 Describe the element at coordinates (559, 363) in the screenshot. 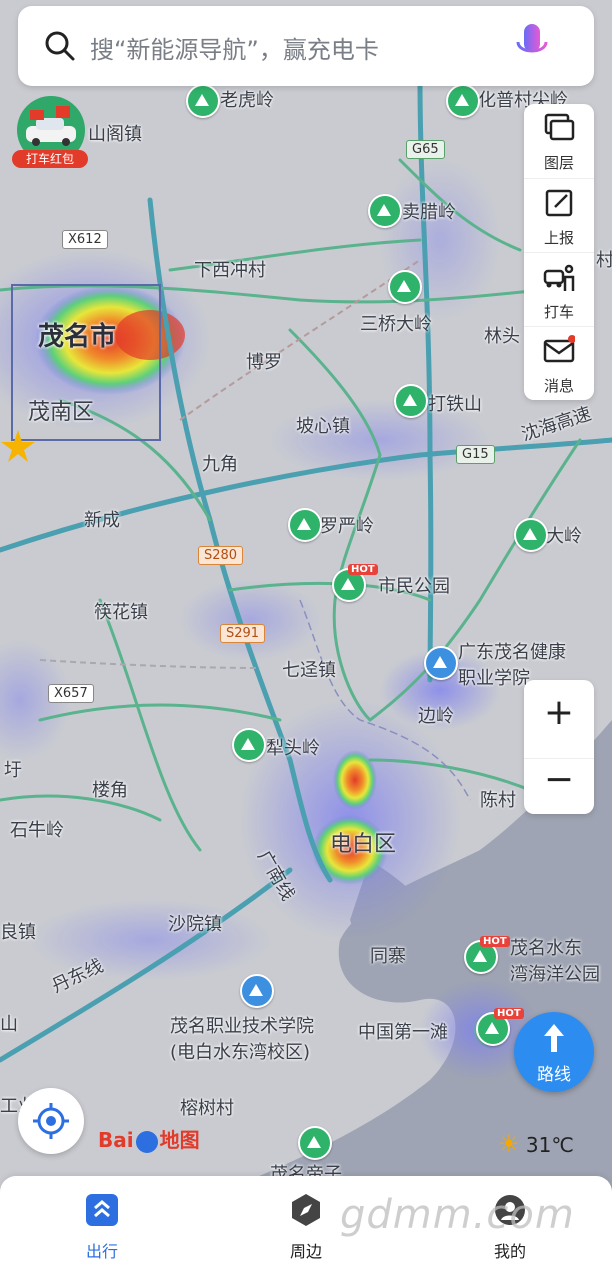

I see `message-button: 消息` at that location.